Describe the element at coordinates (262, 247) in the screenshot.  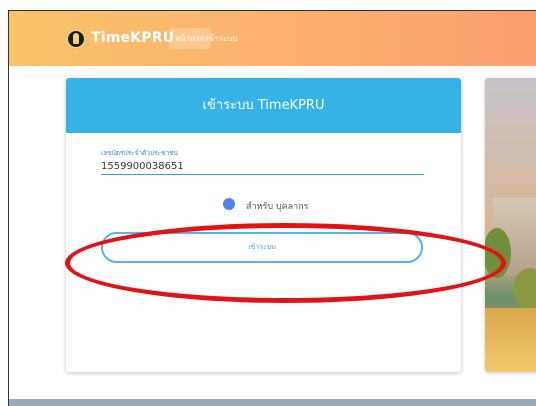
I see `login-button: เข้าระบบ` at that location.